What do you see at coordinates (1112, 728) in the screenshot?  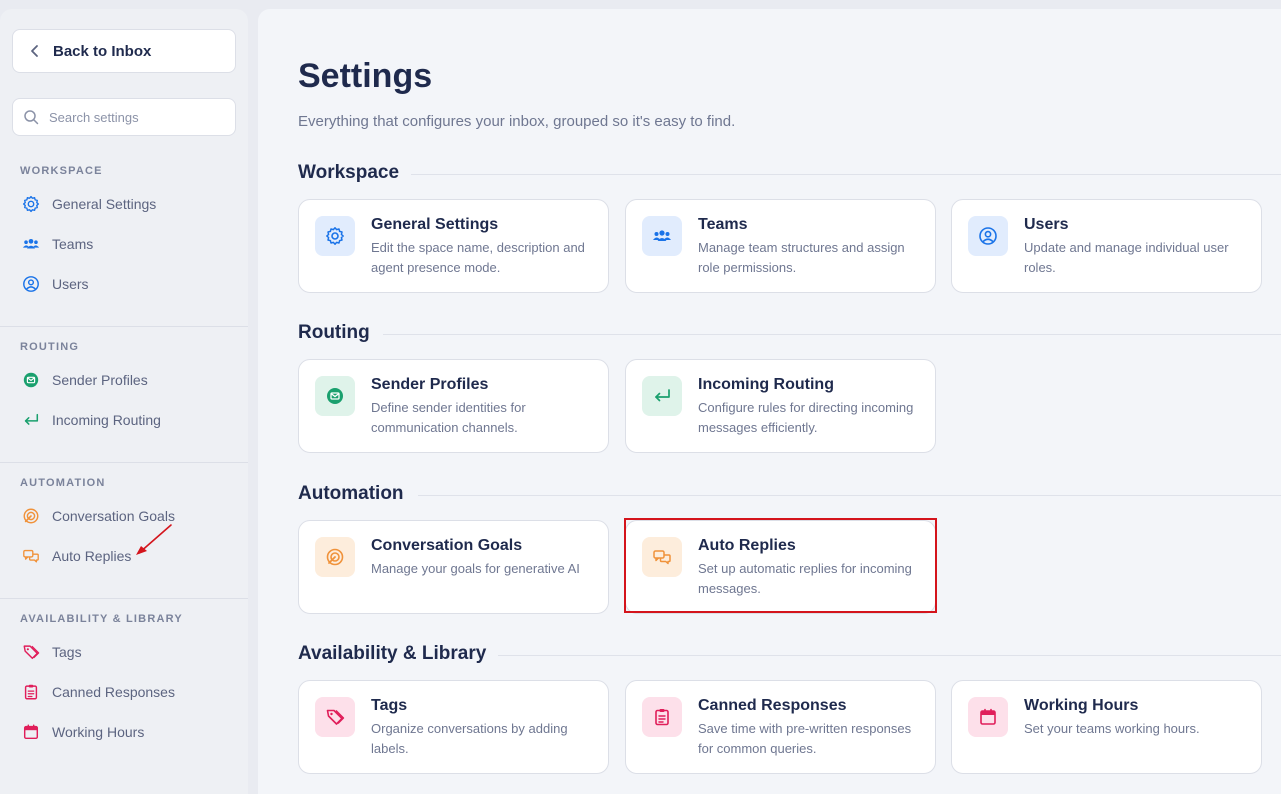 I see `card-description: Set your teams working hours.` at bounding box center [1112, 728].